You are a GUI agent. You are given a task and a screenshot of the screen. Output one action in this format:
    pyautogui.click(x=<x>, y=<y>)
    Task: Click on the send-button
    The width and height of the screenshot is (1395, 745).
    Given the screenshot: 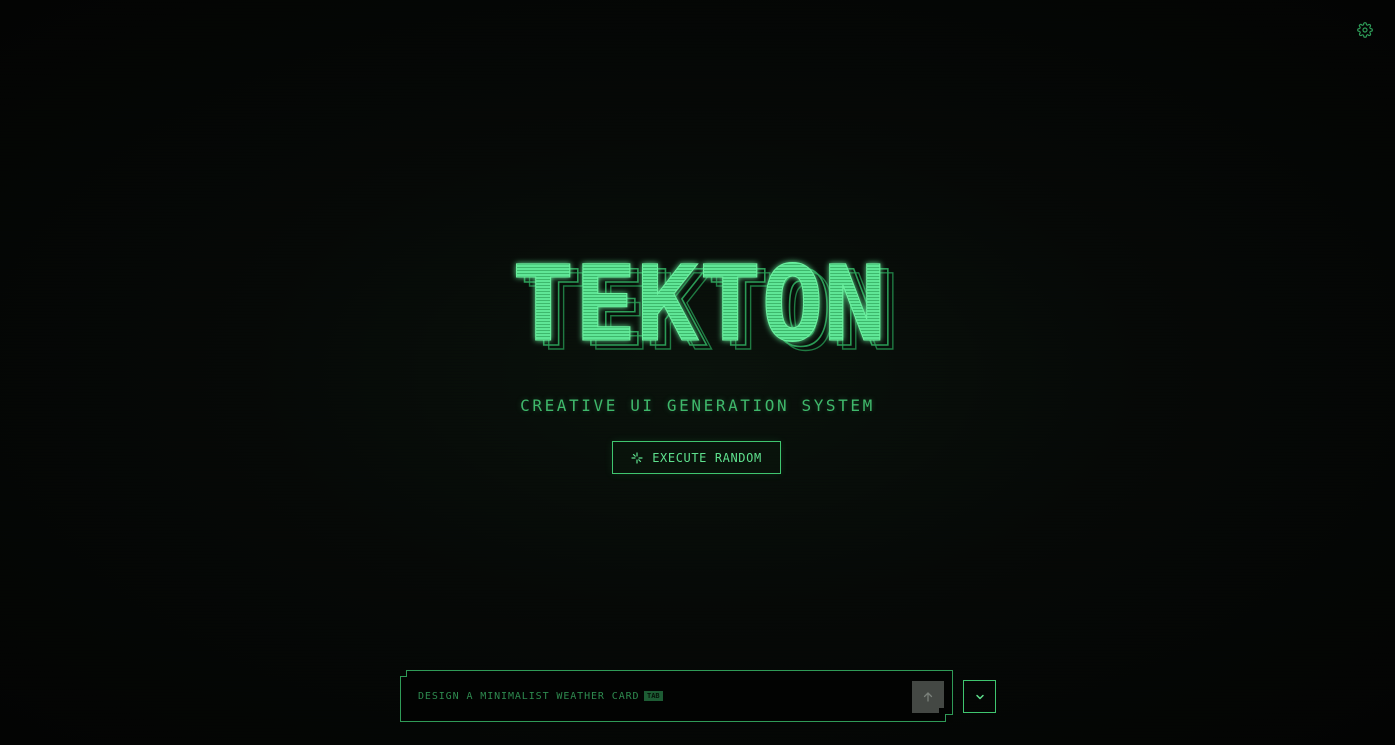 What is the action you would take?
    pyautogui.click(x=928, y=697)
    